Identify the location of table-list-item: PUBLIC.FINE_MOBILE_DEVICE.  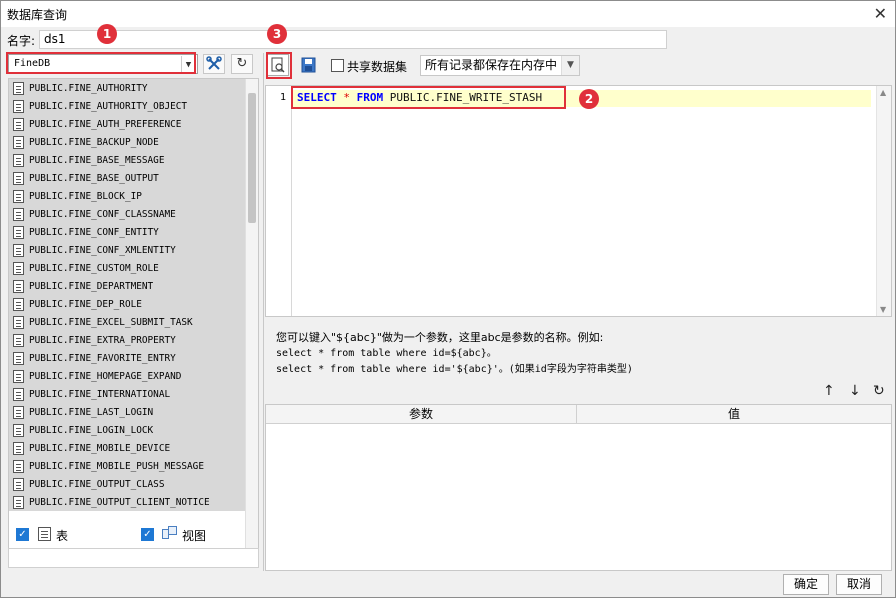
(127, 448).